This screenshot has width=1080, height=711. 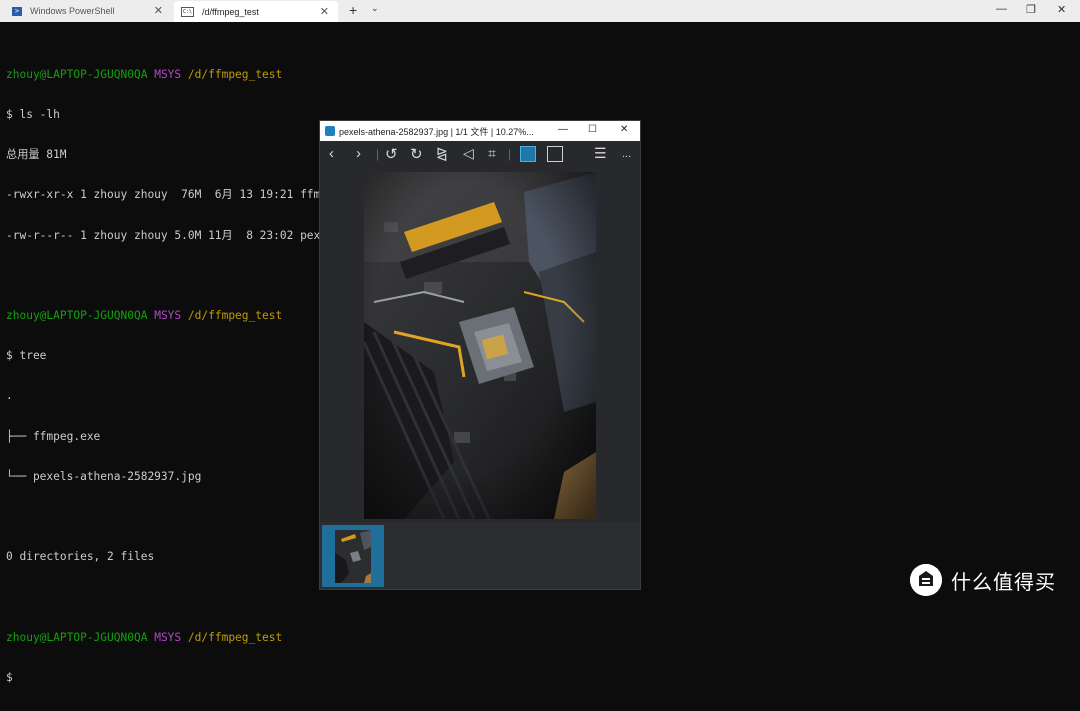 What do you see at coordinates (391, 154) in the screenshot?
I see `rotate-left-icon: ↺` at bounding box center [391, 154].